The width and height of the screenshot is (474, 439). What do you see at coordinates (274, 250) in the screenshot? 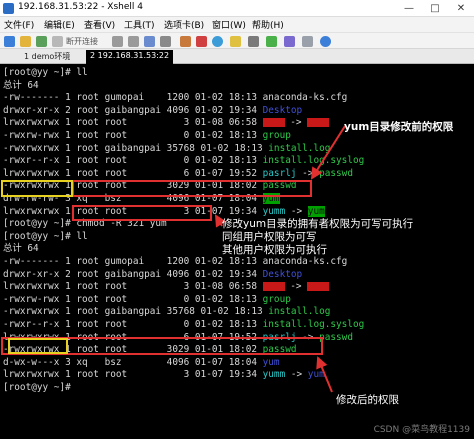
I see `note-change-other: 其他用户权限为可执行` at bounding box center [274, 250].